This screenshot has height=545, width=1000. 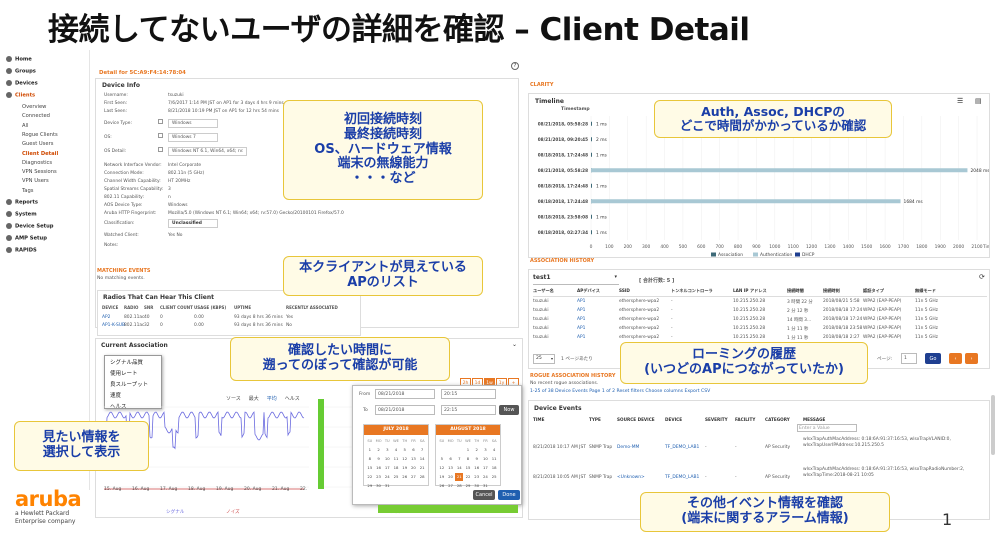 I want to click on table-cell: AP1-K-SUB, so click(x=113, y=325).